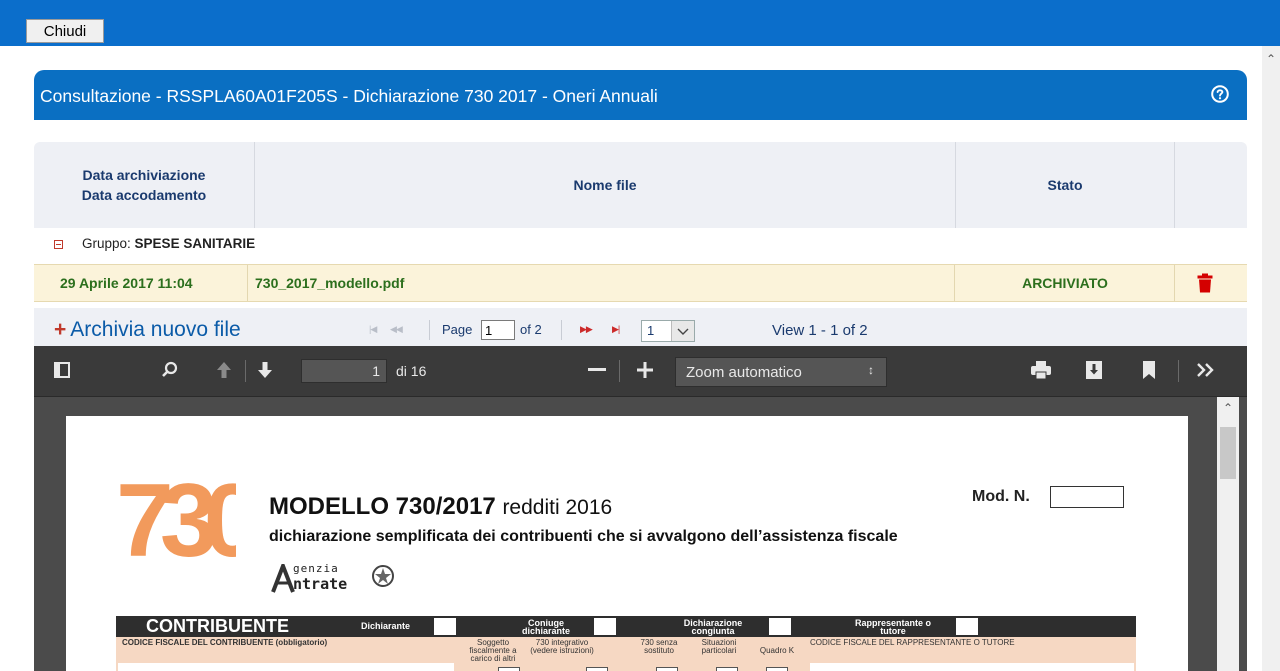  What do you see at coordinates (1001, 496) in the screenshot?
I see `mod-number-label: Mod. N.` at bounding box center [1001, 496].